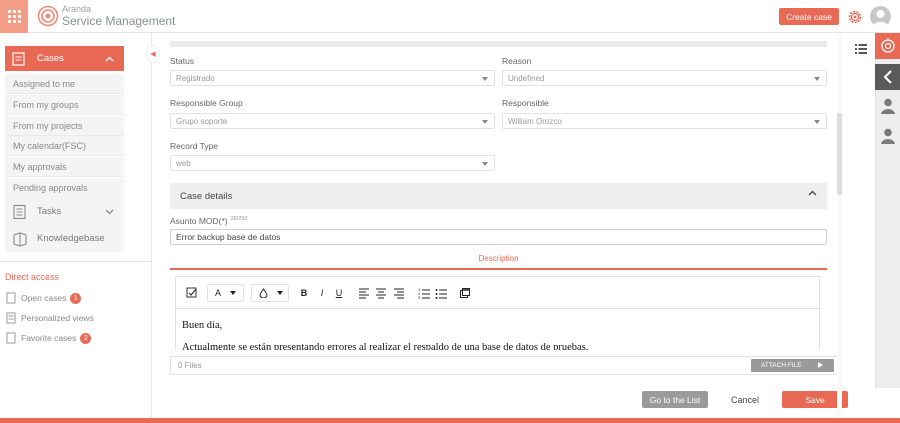 The image size is (900, 423). Describe the element at coordinates (381, 293) in the screenshot. I see `align-center-icon` at that location.